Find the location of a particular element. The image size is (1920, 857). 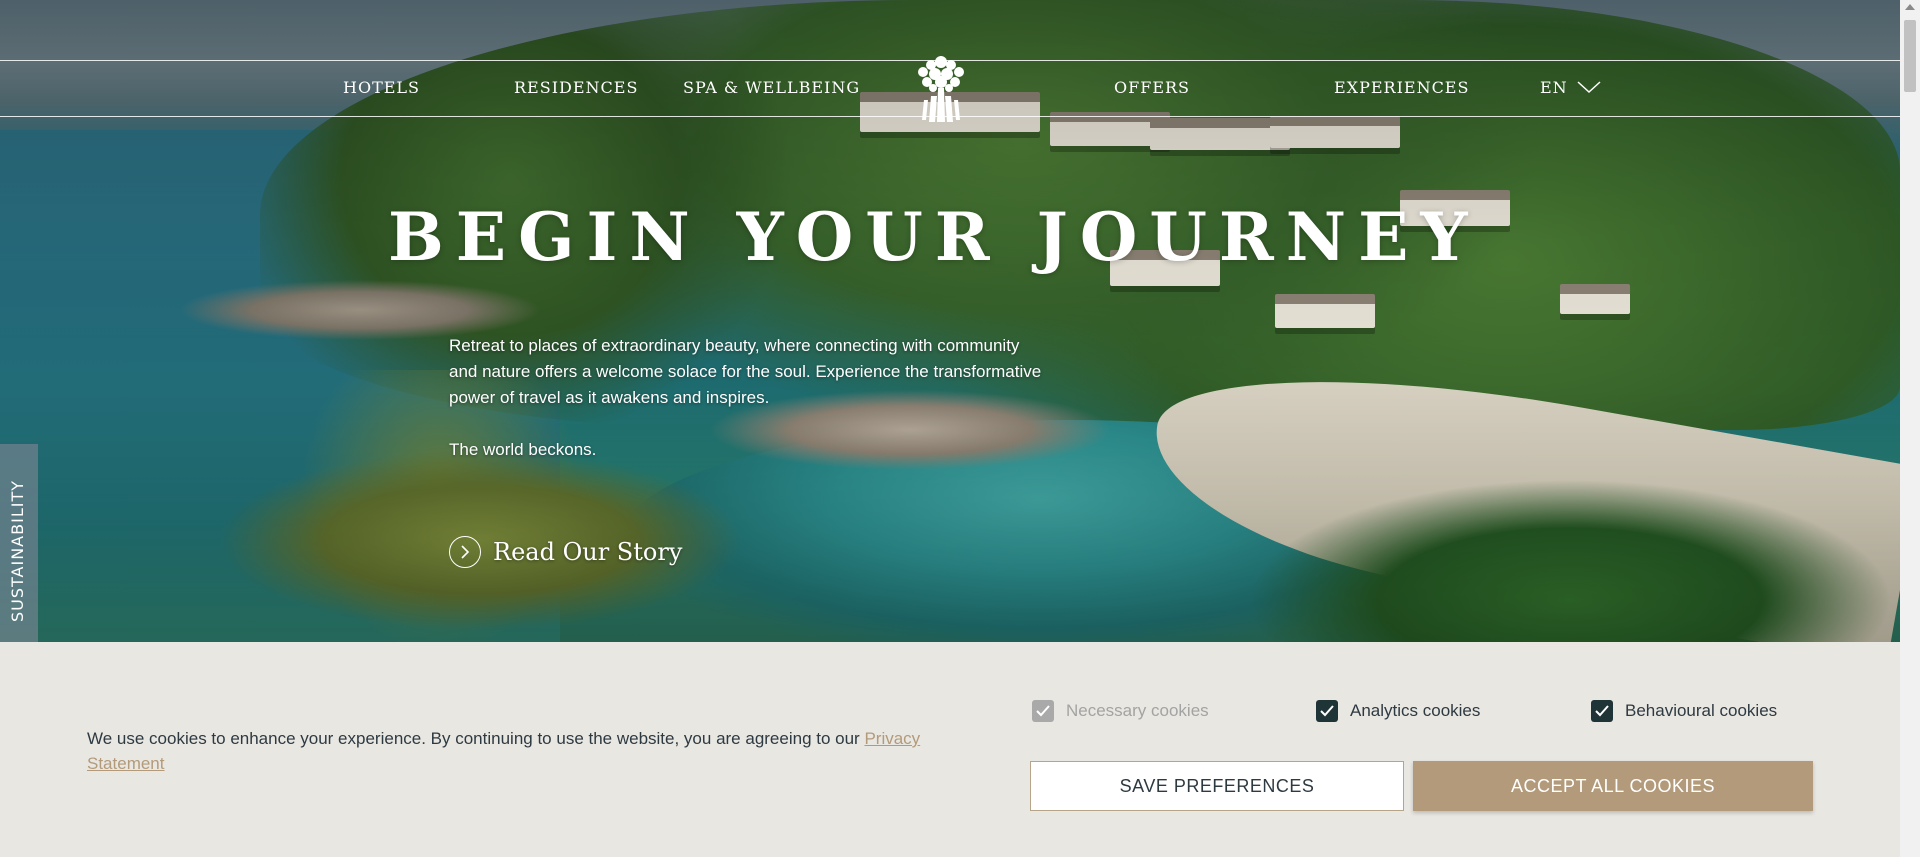

read-our-story-link: Read Our Story is located at coordinates (565, 552).